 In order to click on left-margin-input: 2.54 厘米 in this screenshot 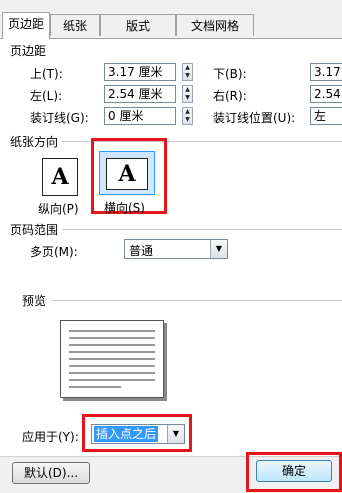, I will do `click(140, 94)`.